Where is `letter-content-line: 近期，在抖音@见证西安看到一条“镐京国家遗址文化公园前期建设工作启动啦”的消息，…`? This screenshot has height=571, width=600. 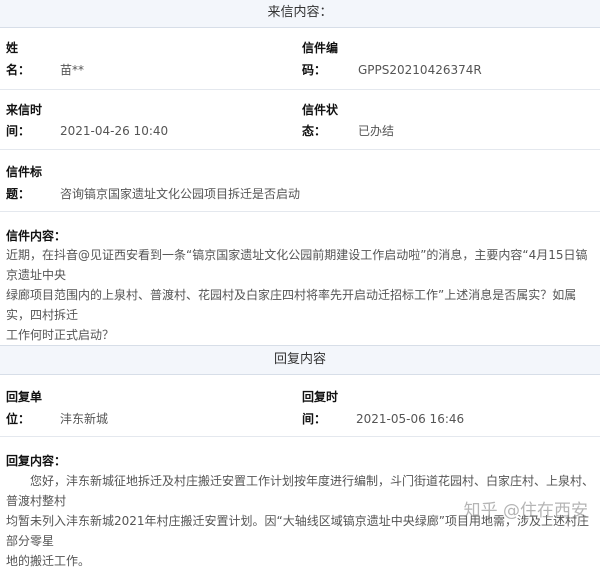 letter-content-line: 近期，在抖音@见证西安看到一条“镐京国家遗址文化公园前期建设工作启动啦”的消息，… is located at coordinates (297, 265).